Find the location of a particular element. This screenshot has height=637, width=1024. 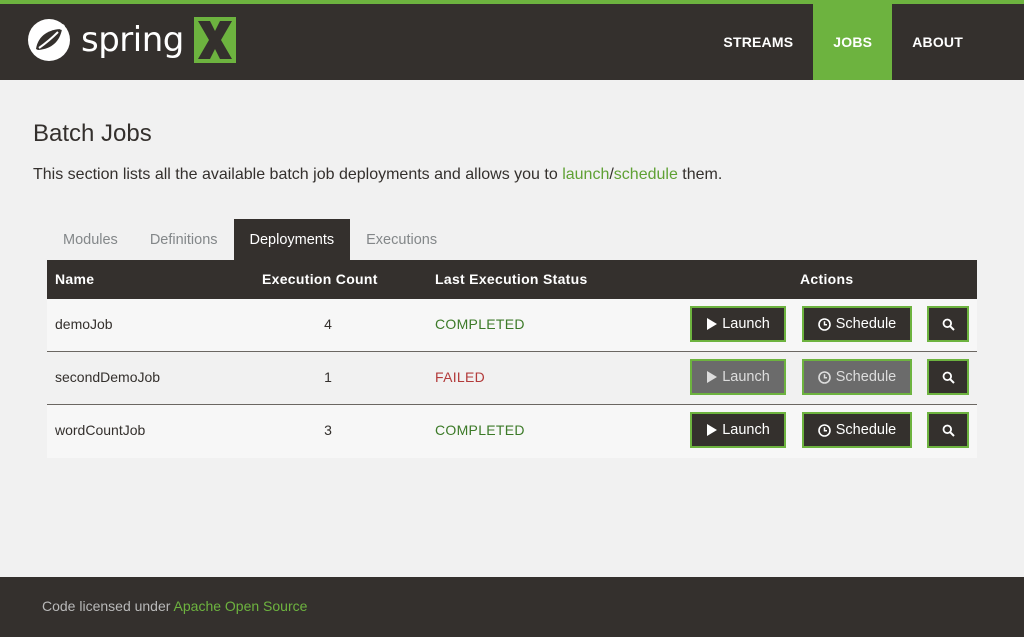

table-row: wordCountJob 3 COMPLETED Launch Schedule is located at coordinates (512, 431).